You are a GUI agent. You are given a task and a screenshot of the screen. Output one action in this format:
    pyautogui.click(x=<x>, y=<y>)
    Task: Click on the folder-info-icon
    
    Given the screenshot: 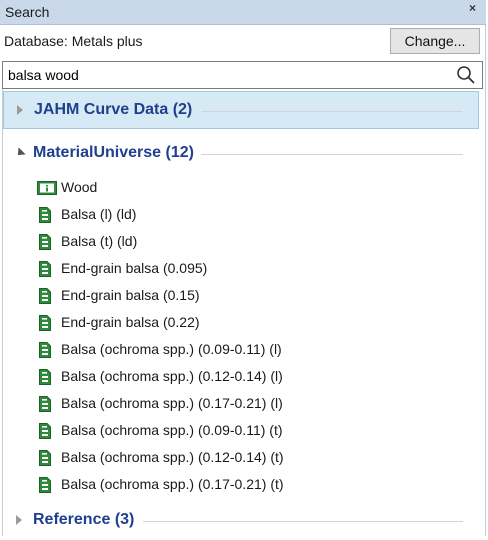 What is the action you would take?
    pyautogui.click(x=47, y=188)
    